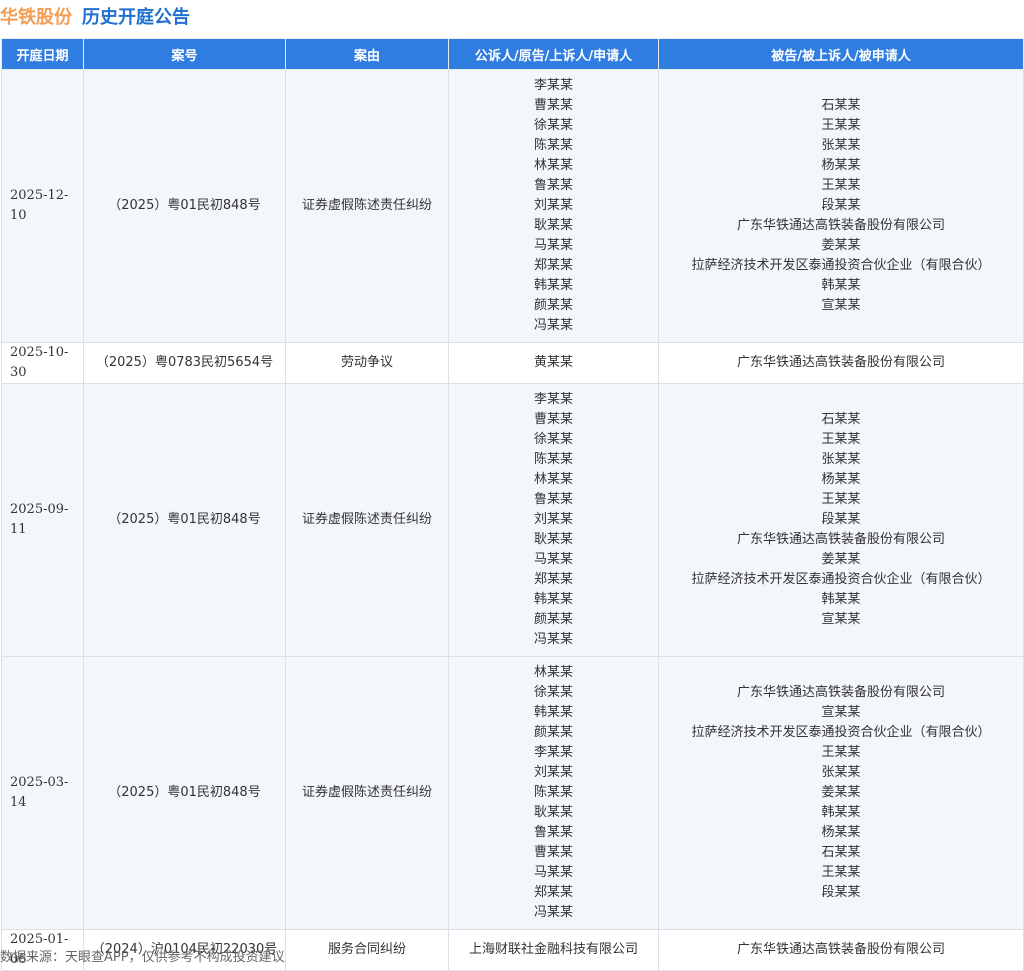 This screenshot has height=971, width=1024. Describe the element at coordinates (553, 54) in the screenshot. I see `column-header-plaintiffs: 公诉人/原告/上诉人/申请人` at that location.